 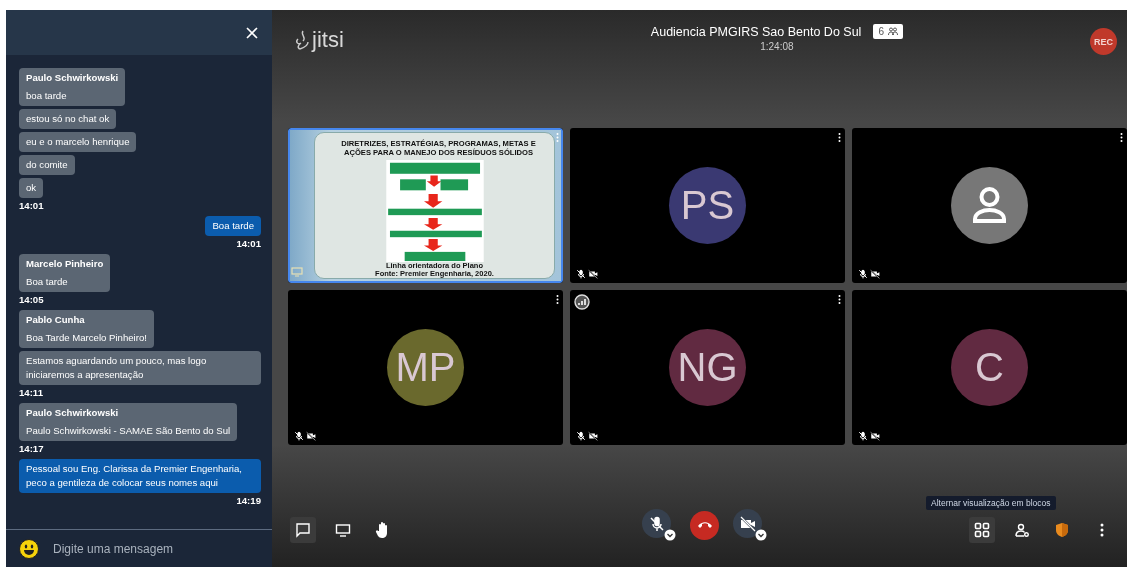 What do you see at coordinates (582, 302) in the screenshot?
I see `connection-indicator-icon` at bounding box center [582, 302].